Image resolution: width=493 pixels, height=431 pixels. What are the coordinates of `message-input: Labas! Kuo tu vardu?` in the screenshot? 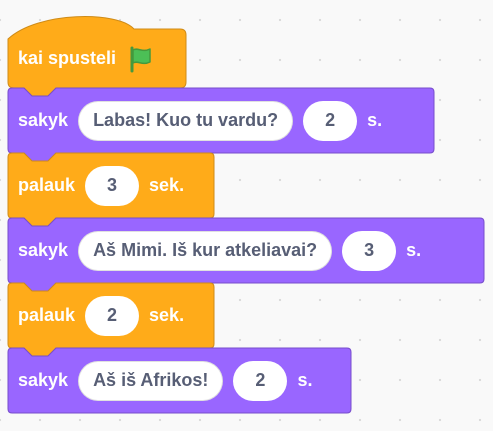 It's located at (186, 120).